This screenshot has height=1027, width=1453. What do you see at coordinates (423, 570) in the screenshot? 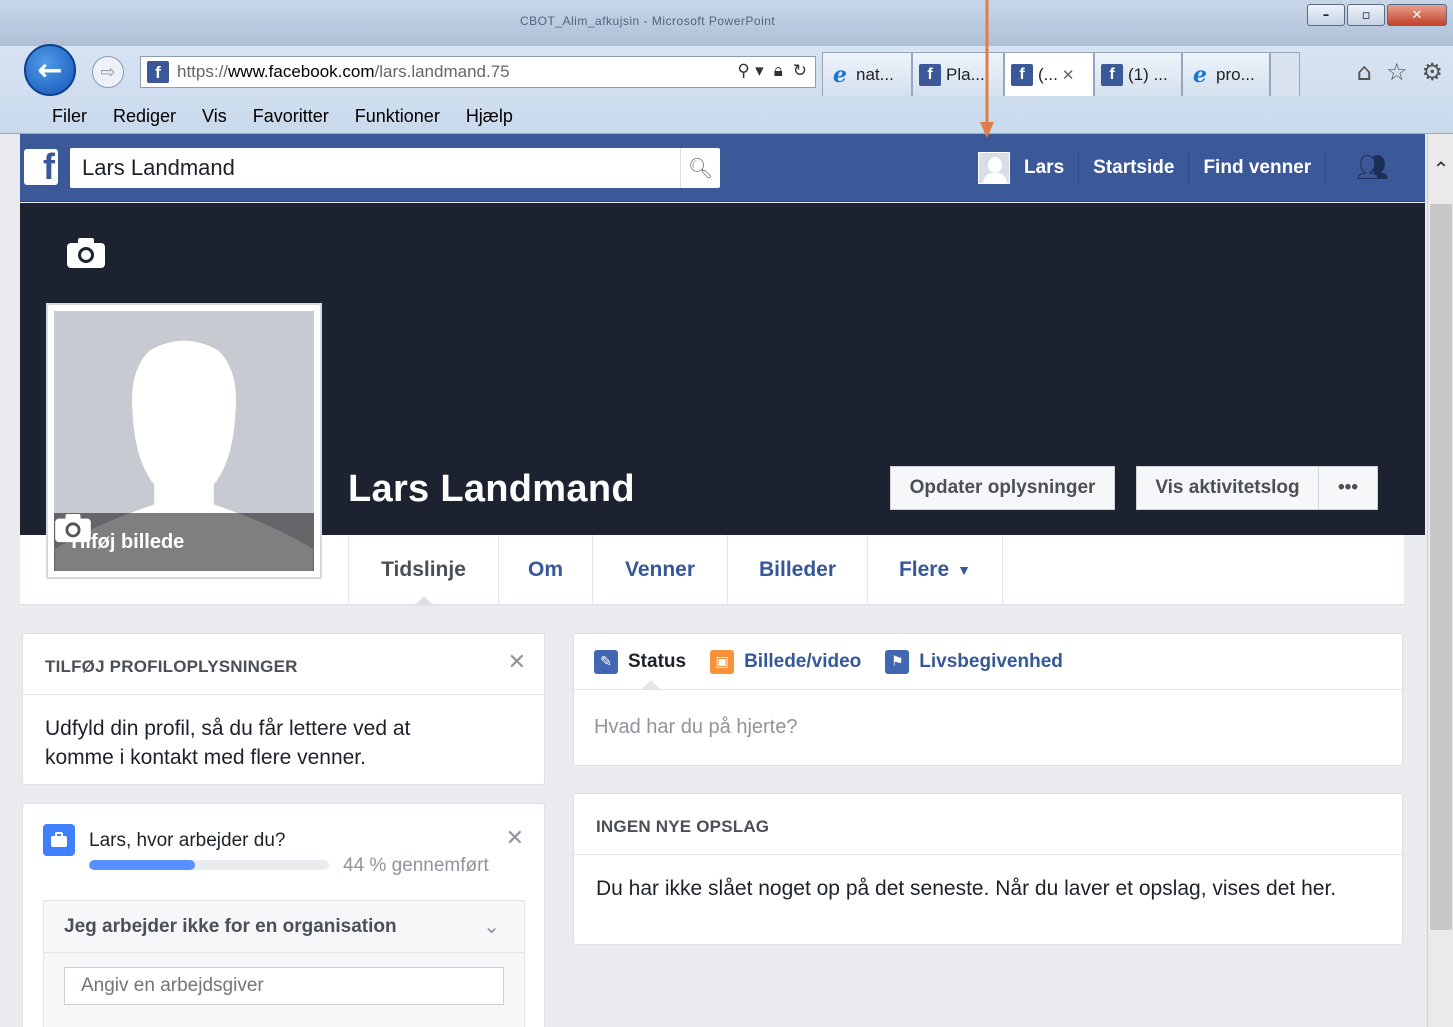
I see `tab-timeline: Tidslinje` at bounding box center [423, 570].